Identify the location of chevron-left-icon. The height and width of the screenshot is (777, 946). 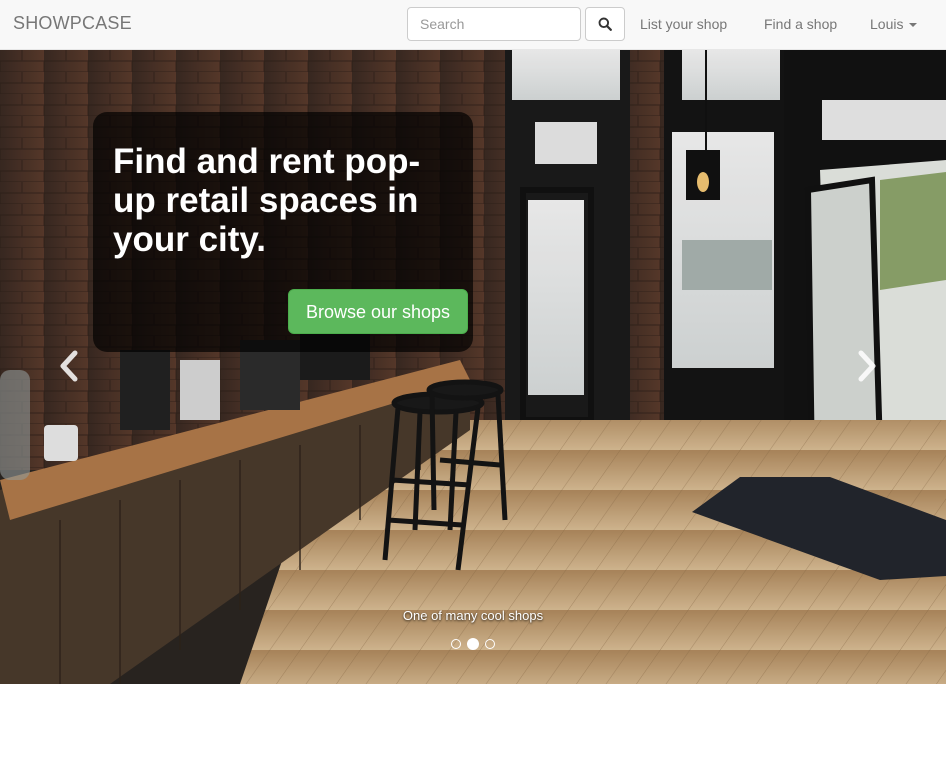
(69, 366).